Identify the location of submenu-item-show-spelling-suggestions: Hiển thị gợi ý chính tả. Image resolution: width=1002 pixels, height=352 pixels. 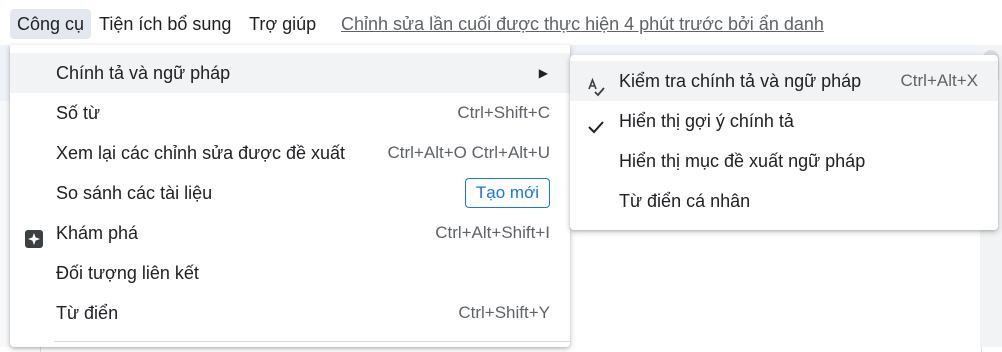
(784, 121).